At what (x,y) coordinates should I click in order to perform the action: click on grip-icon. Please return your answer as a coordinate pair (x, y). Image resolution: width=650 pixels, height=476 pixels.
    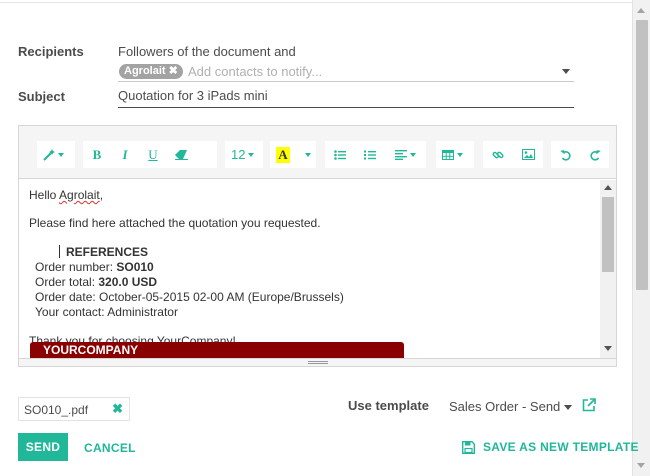
    Looking at the image, I should click on (318, 362).